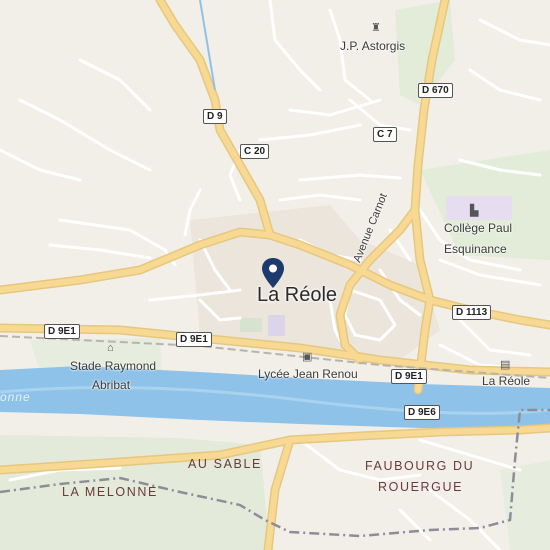 The height and width of the screenshot is (550, 550). What do you see at coordinates (419, 466) in the screenshot?
I see `locality-faubourg-line1: FAUBOURG DU` at bounding box center [419, 466].